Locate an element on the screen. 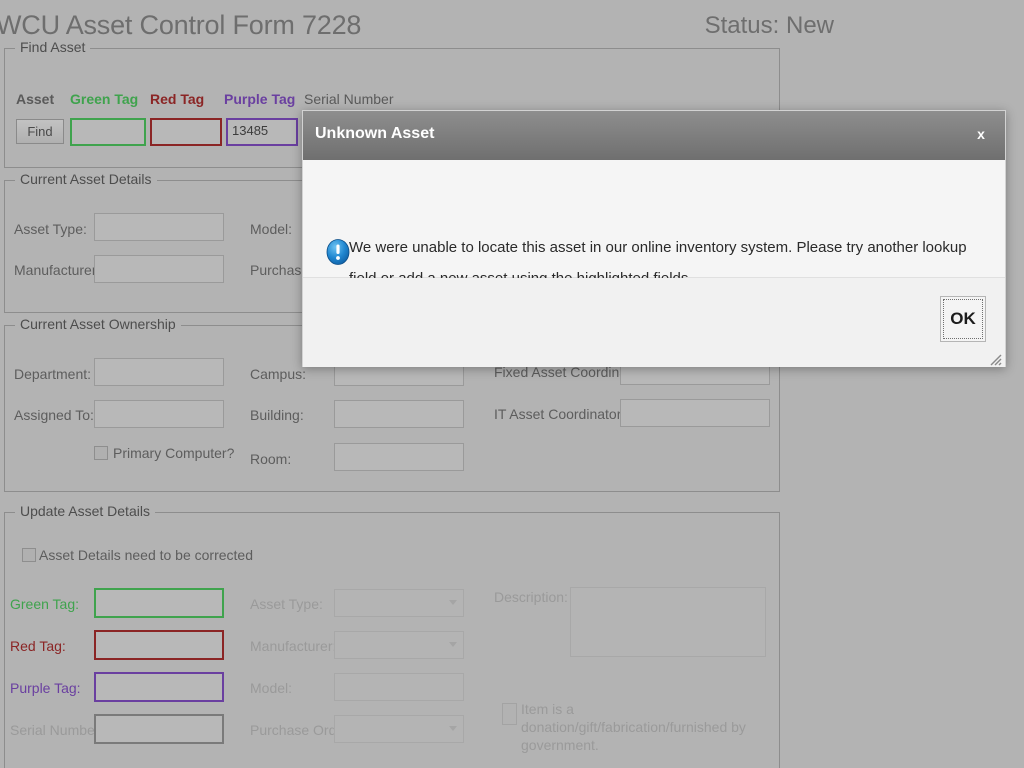 The image size is (1024, 768). column-header-green-tag: Green Tag is located at coordinates (104, 99).